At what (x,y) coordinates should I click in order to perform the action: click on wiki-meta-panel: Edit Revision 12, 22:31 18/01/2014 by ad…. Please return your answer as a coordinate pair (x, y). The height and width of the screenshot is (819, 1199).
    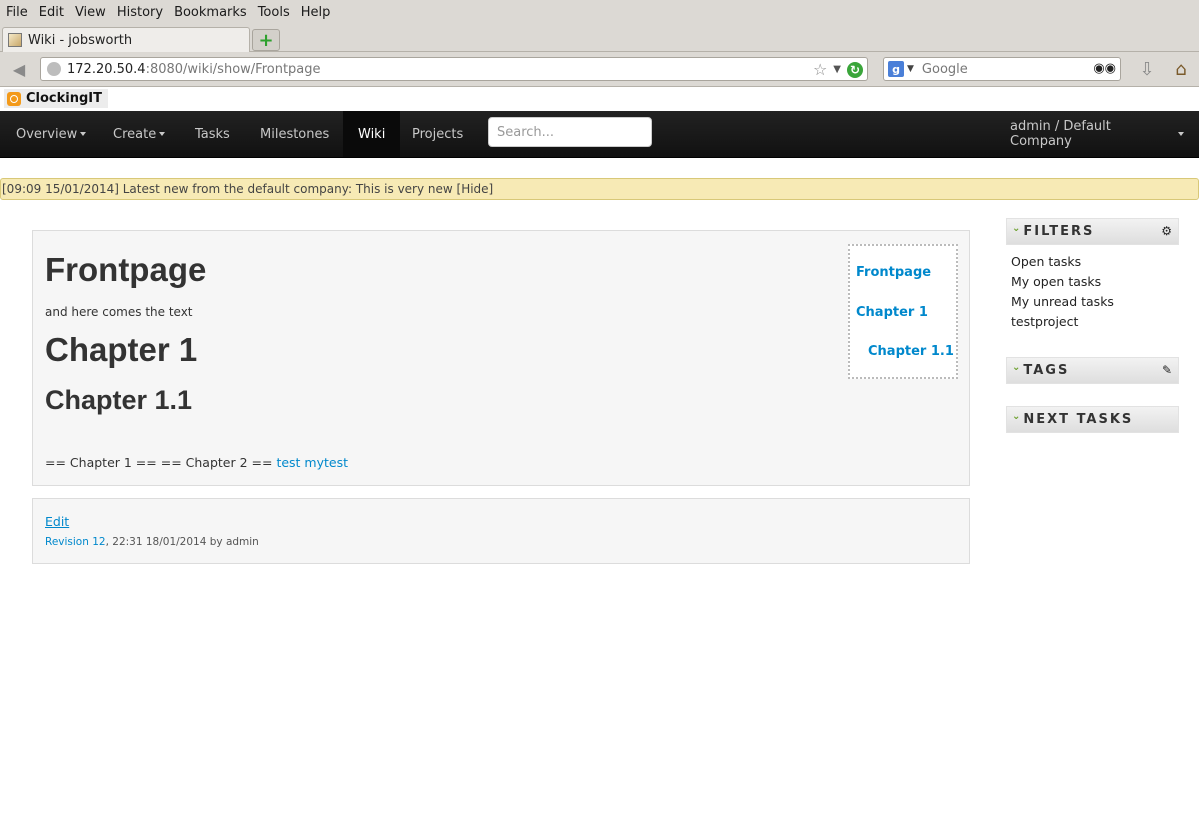
    Looking at the image, I should click on (501, 531).